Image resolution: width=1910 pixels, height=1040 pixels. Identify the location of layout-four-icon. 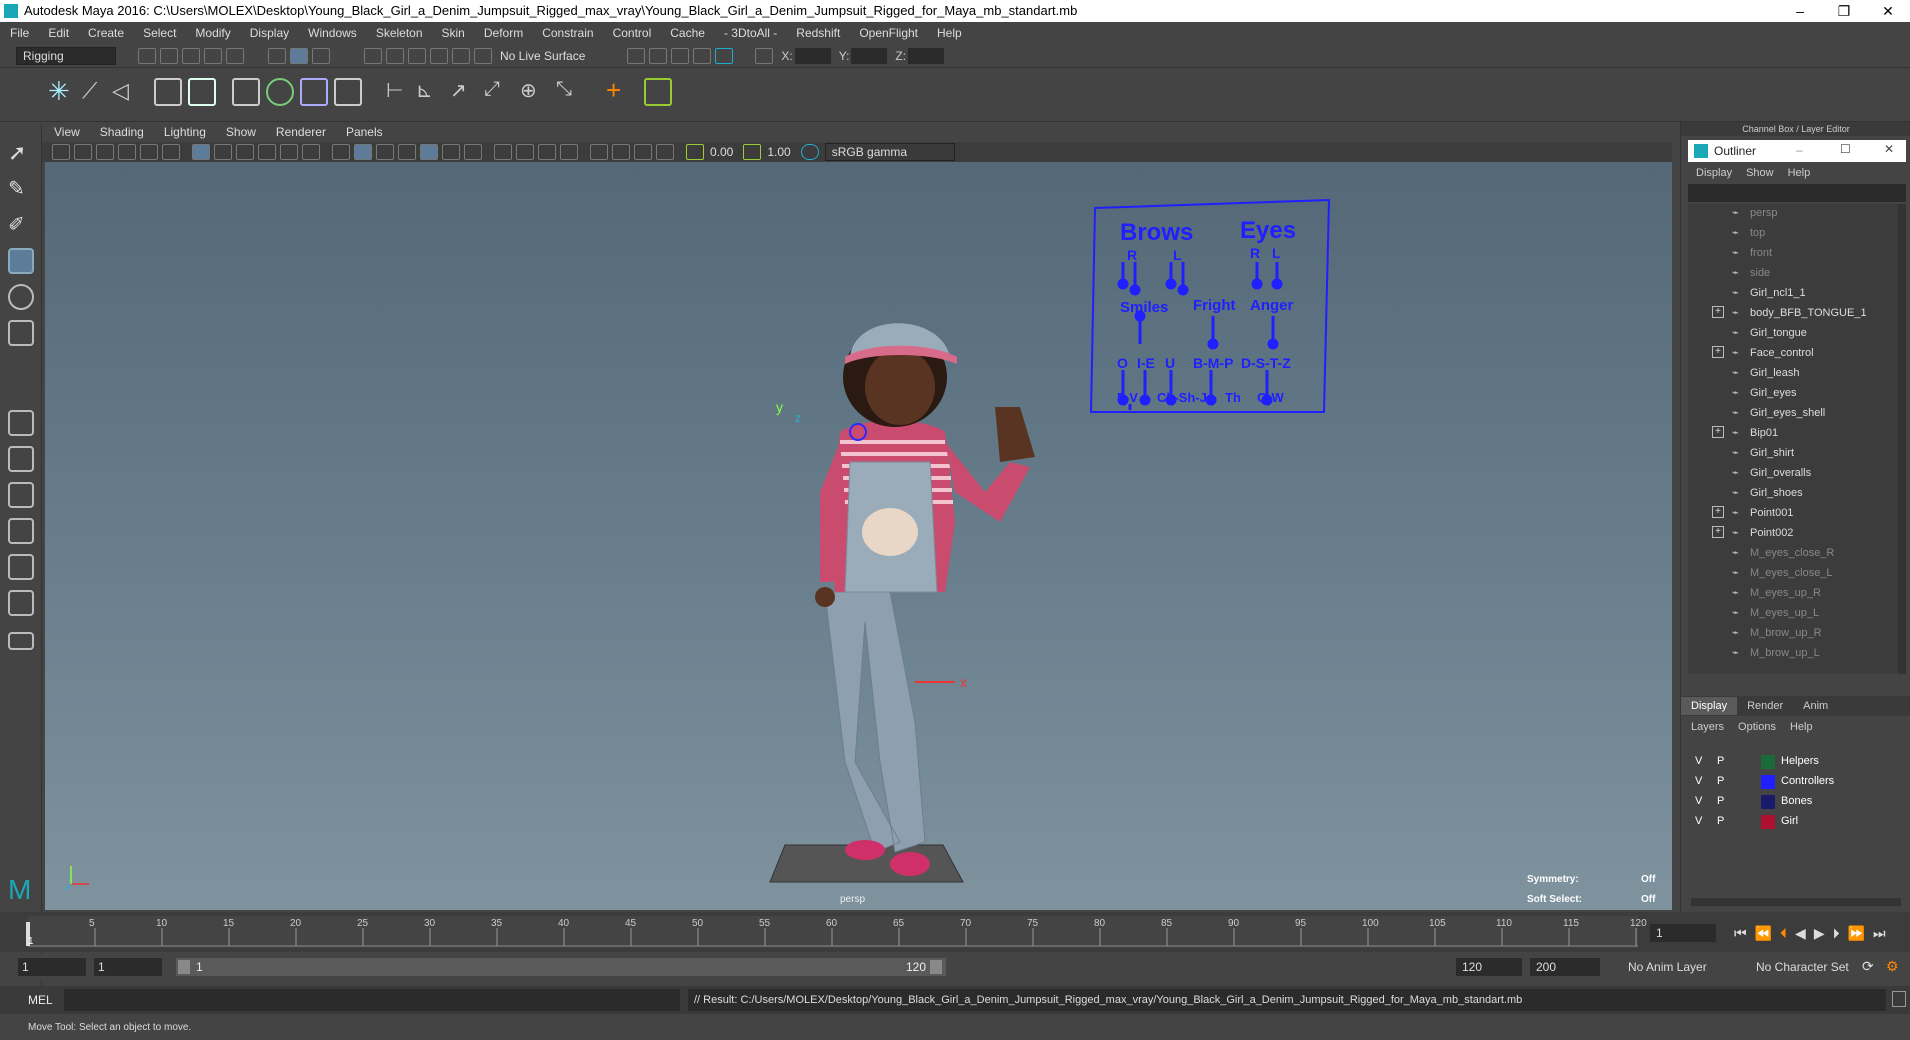
(21, 459).